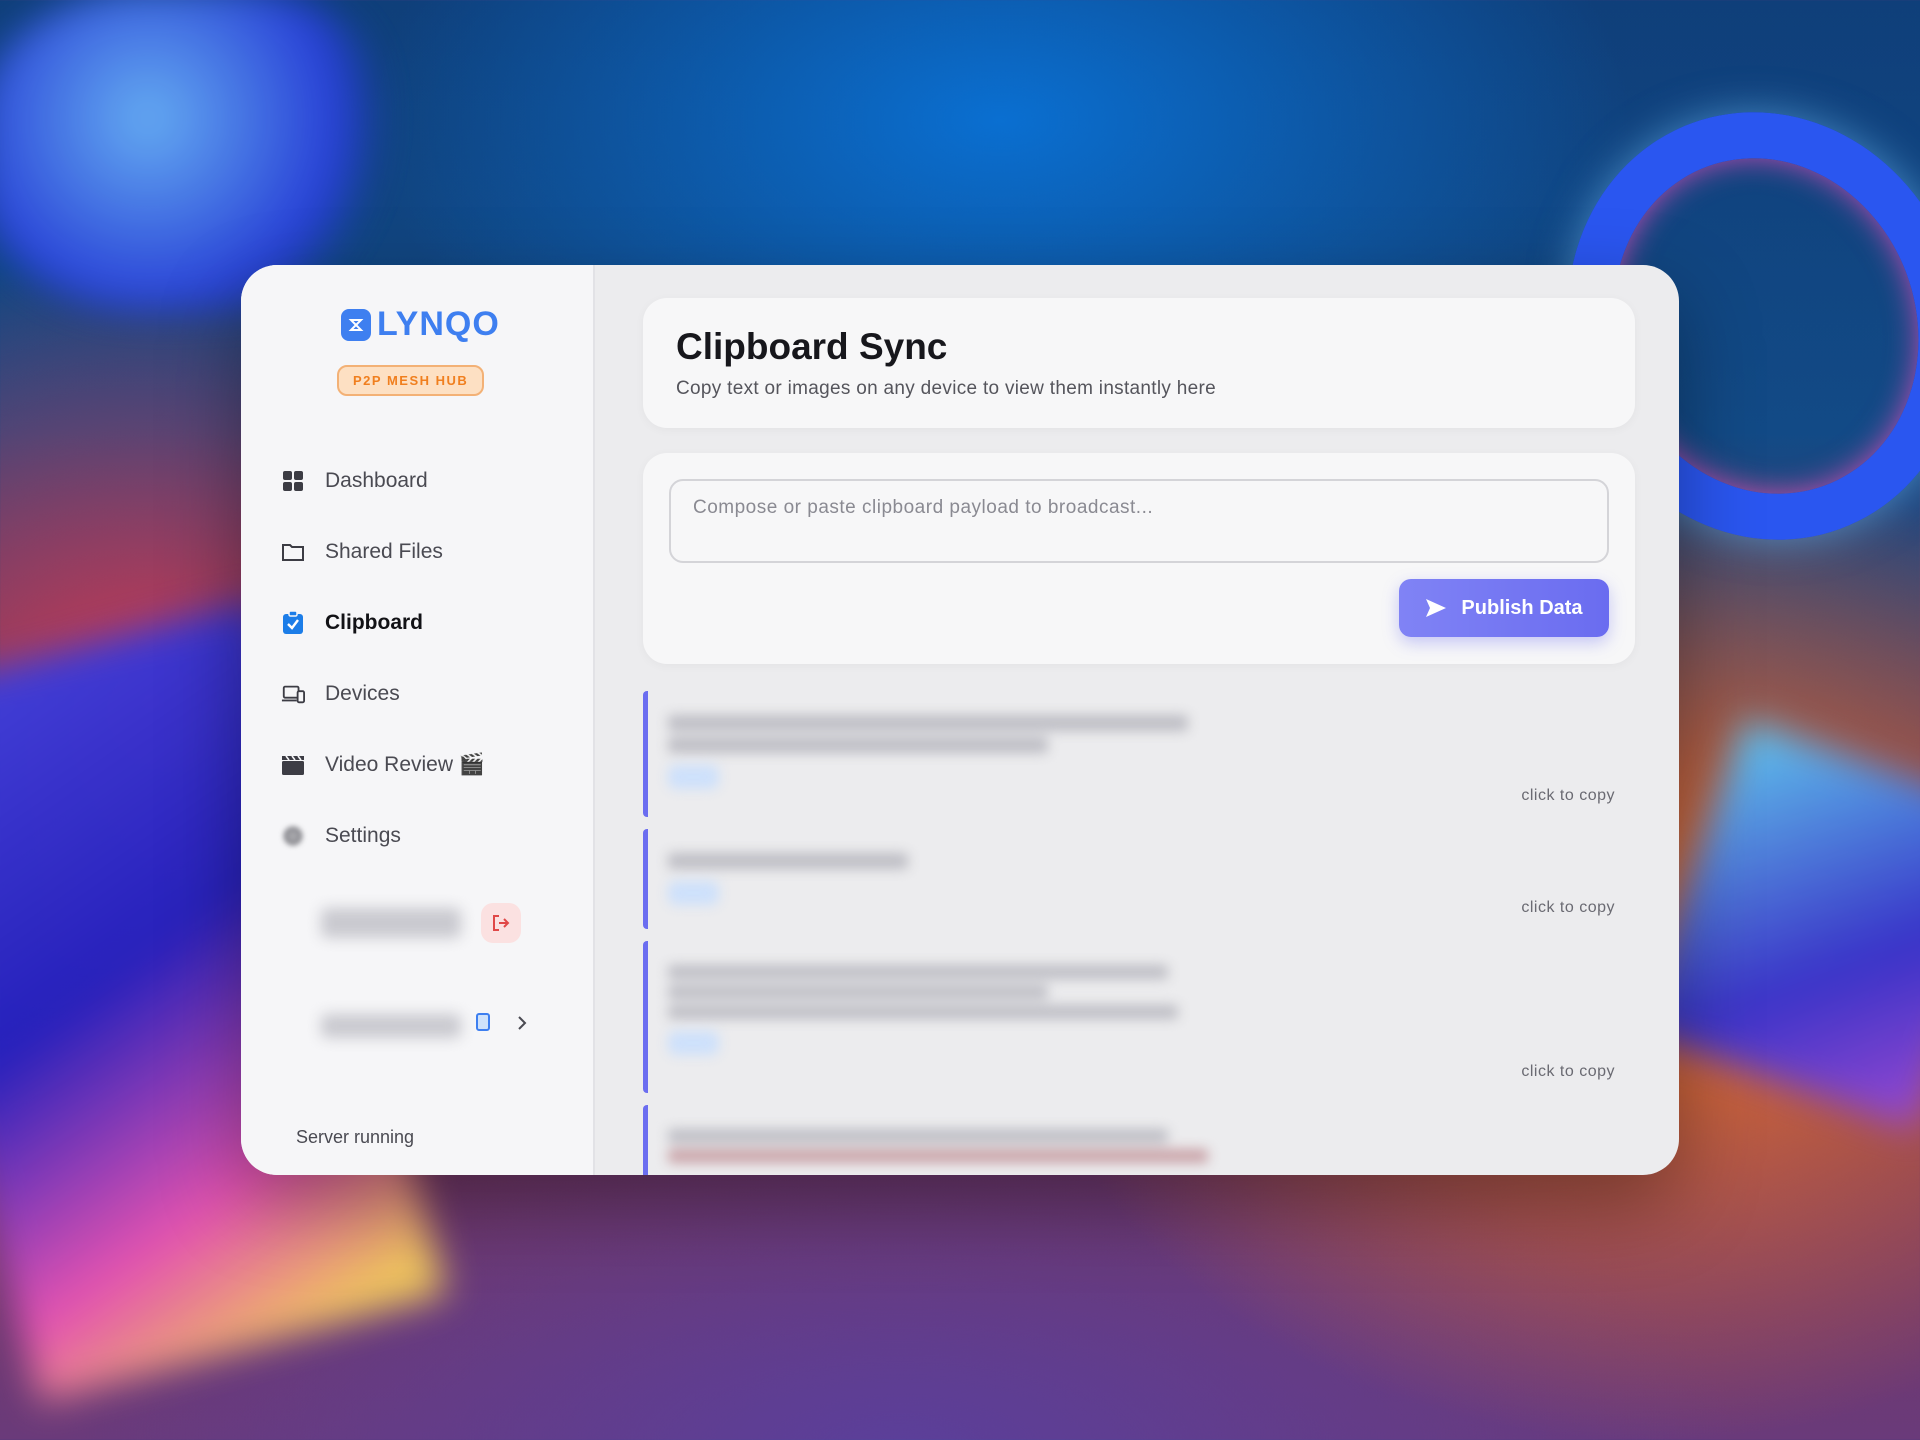  I want to click on sidebar-item-shared-files: Shared Files, so click(426, 551).